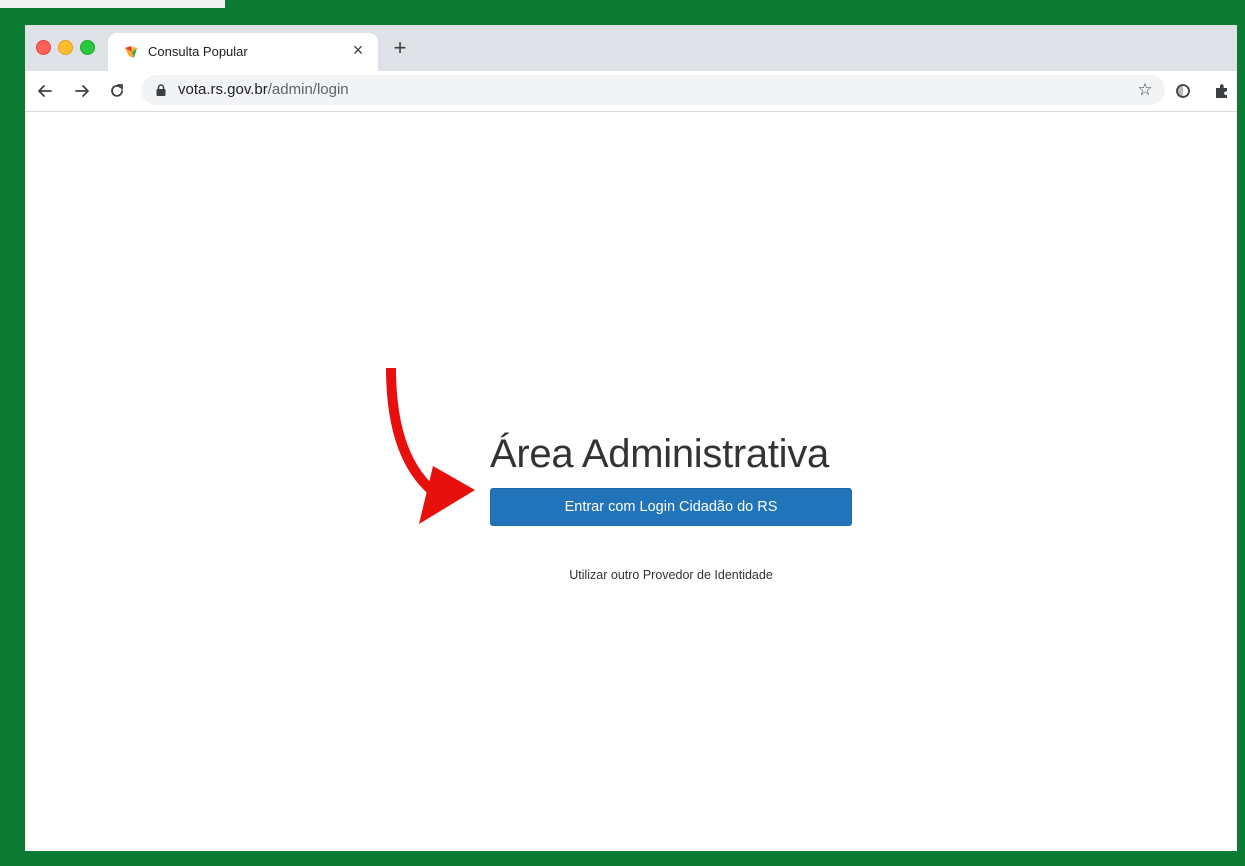  Describe the element at coordinates (223, 89) in the screenshot. I see `url-host: vota.rs.gov.br` at that location.